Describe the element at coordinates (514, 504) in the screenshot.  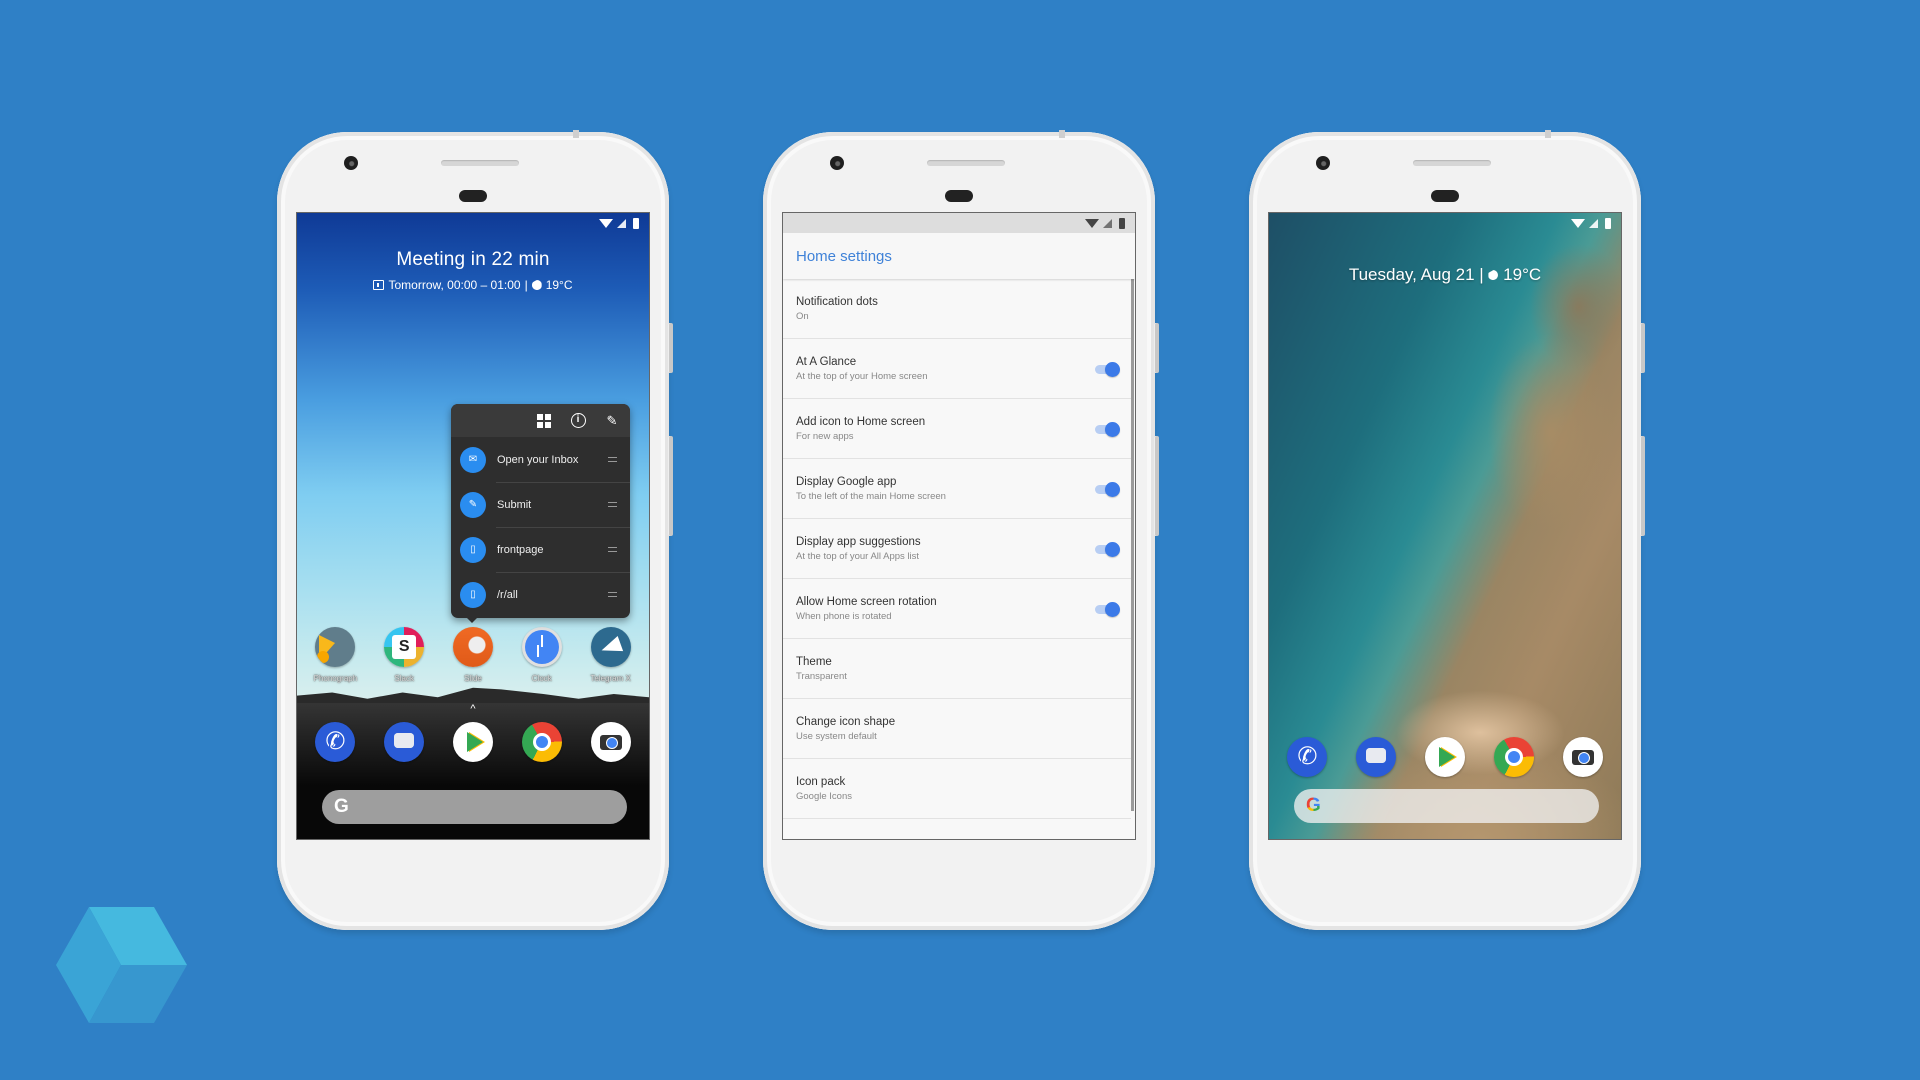
I see `shortcut-label: Submit` at that location.